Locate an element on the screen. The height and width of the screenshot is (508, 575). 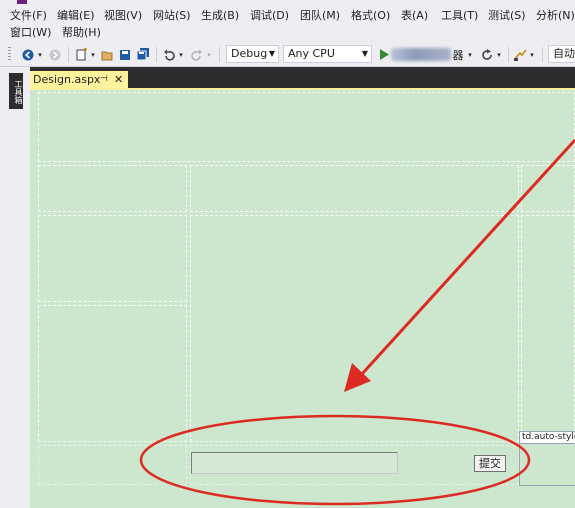
toolbar-grip is located at coordinates (9, 54).